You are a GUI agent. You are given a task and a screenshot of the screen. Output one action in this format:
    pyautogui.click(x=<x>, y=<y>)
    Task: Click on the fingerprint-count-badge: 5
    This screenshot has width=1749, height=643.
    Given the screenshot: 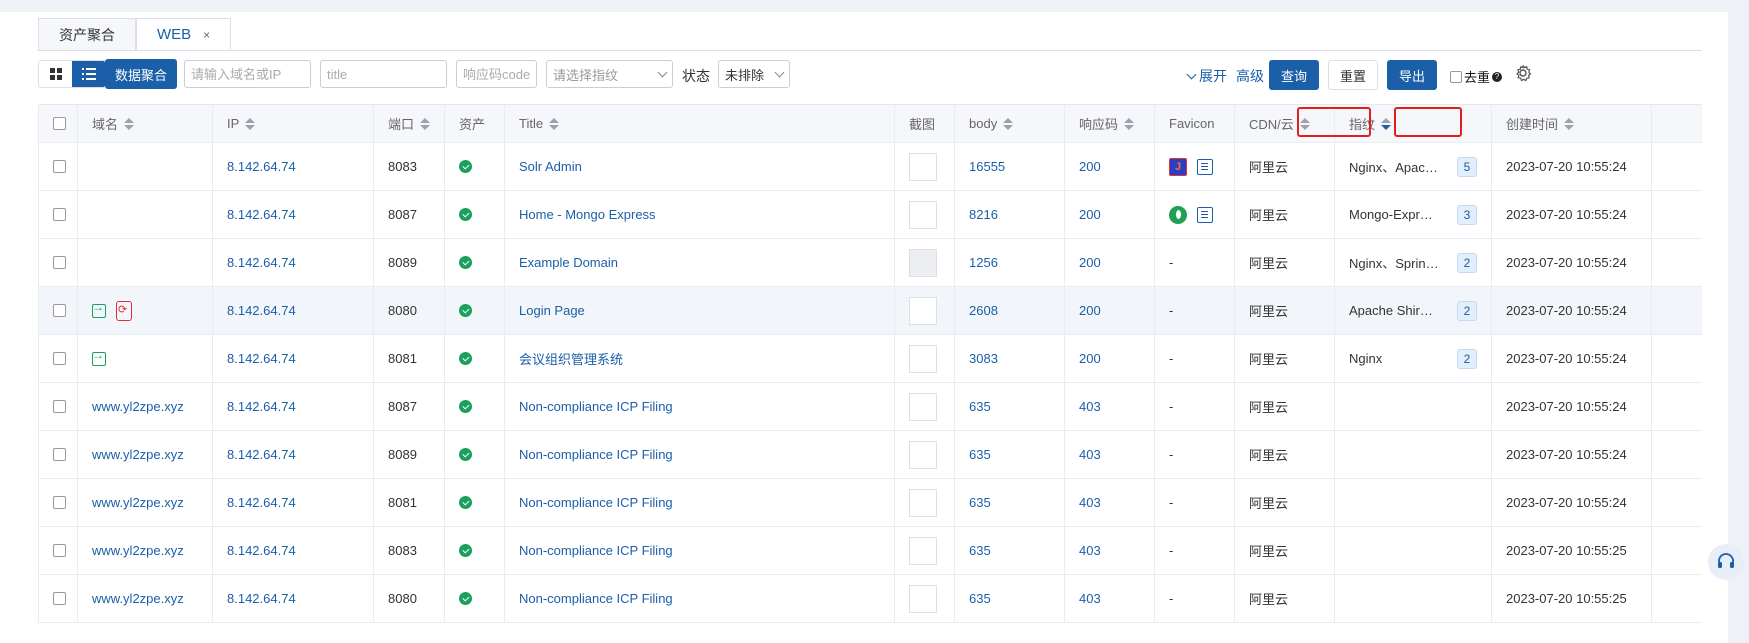 What is the action you would take?
    pyautogui.click(x=1467, y=166)
    